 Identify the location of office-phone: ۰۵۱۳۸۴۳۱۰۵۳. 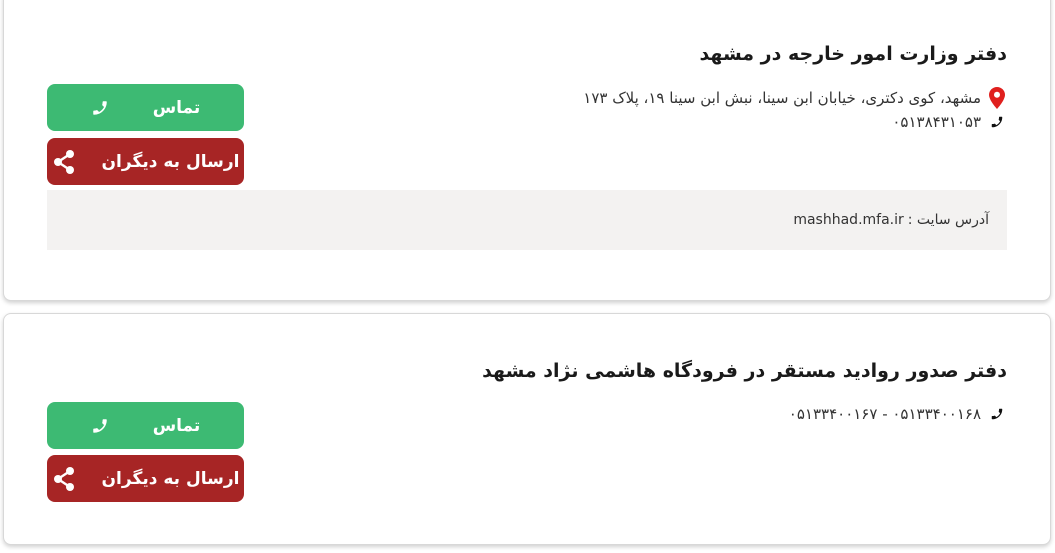
(949, 122).